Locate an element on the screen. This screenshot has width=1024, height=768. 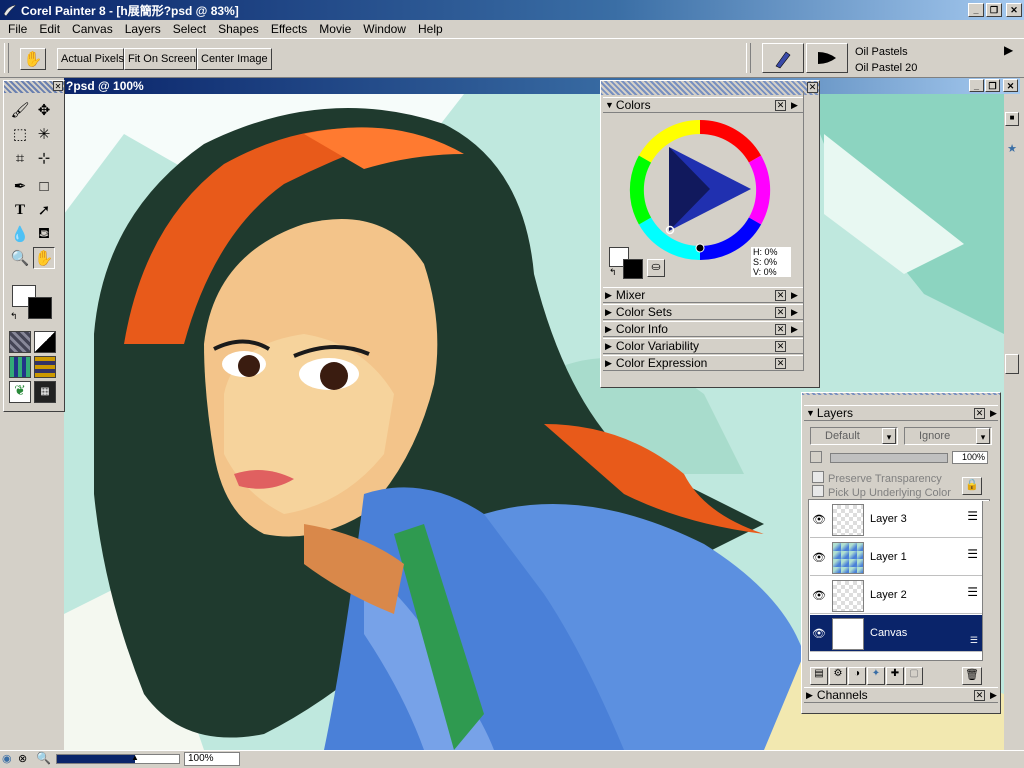
color-expression-section-header: ▶ Color Expression ✕ is located at coordinates (703, 363).